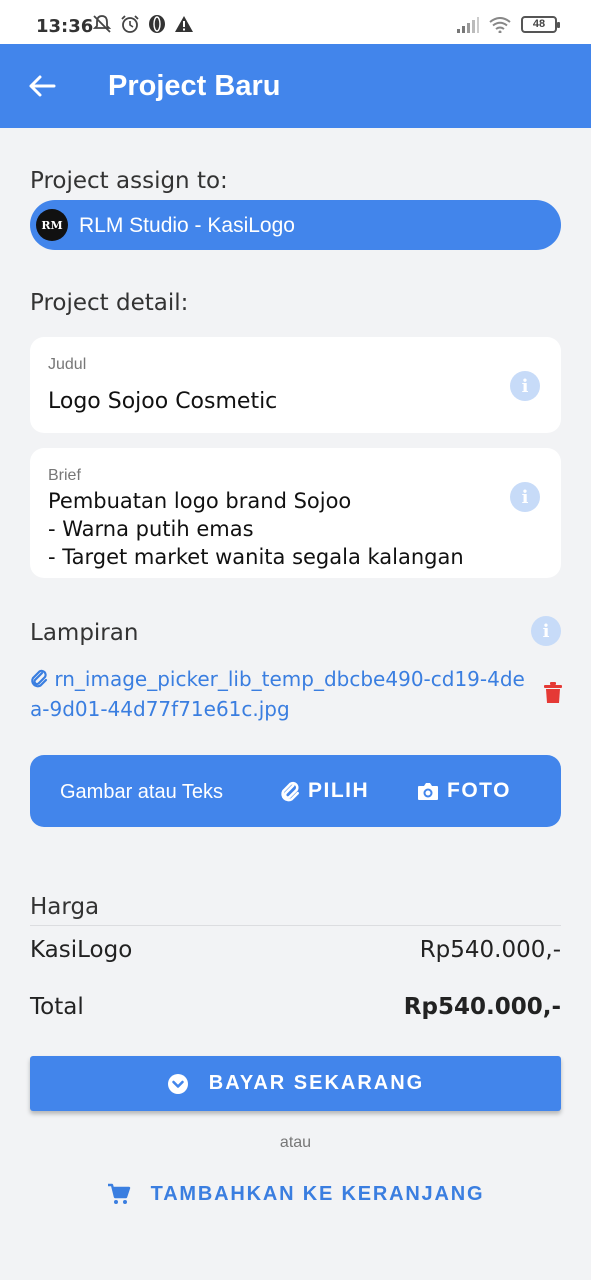 The image size is (591, 1280). What do you see at coordinates (295, 86) in the screenshot?
I see `app-bar: Project Baru` at bounding box center [295, 86].